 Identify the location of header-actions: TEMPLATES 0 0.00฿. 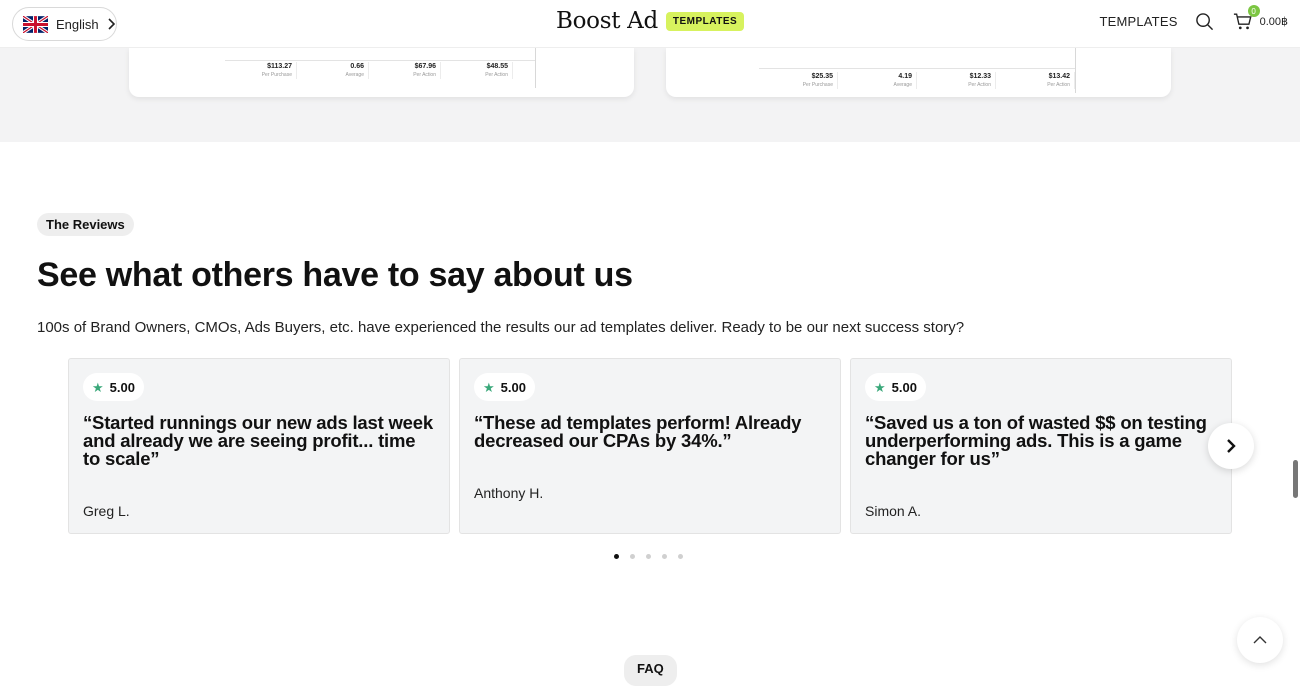
(1193, 18).